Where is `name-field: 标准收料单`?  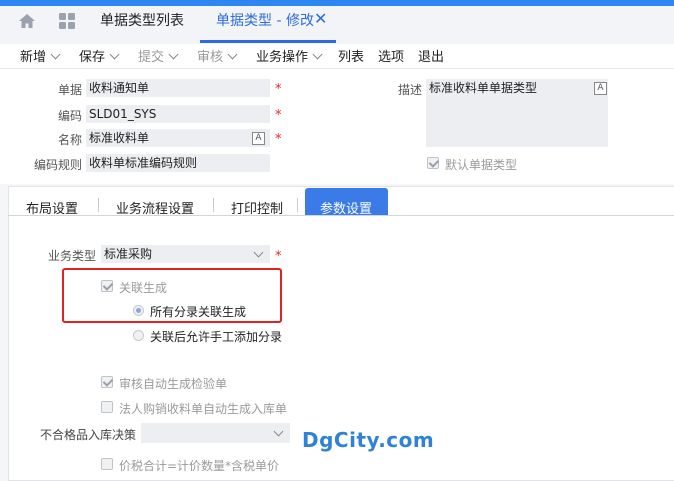
name-field: 标准收料单 is located at coordinates (178, 138).